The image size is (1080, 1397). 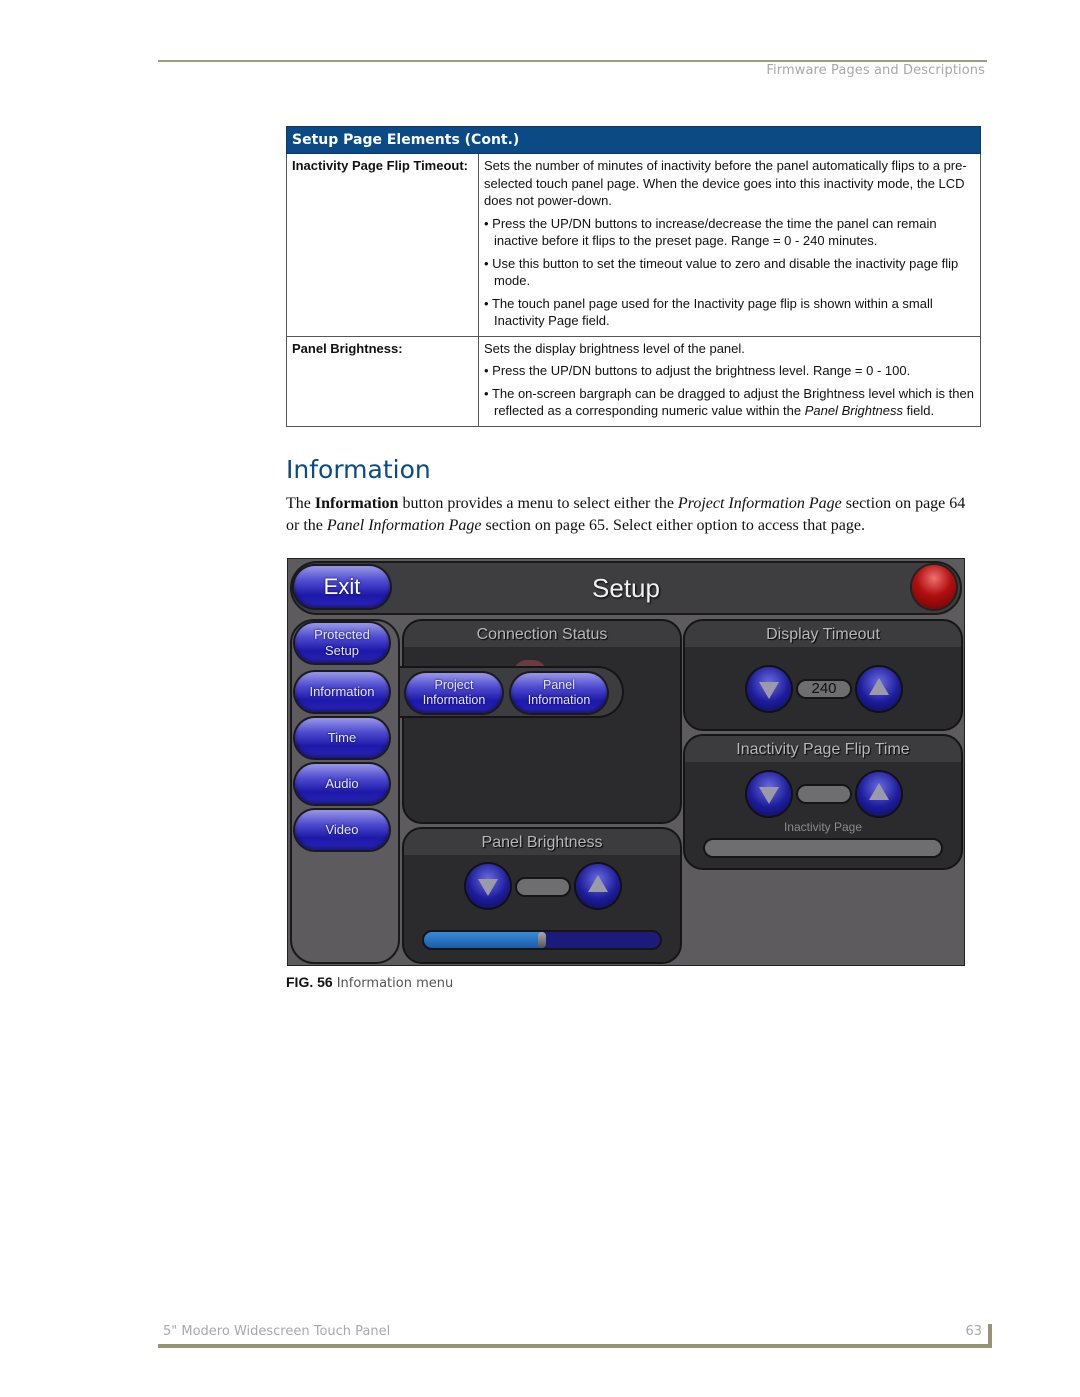 What do you see at coordinates (543, 887) in the screenshot?
I see `brightness-value` at bounding box center [543, 887].